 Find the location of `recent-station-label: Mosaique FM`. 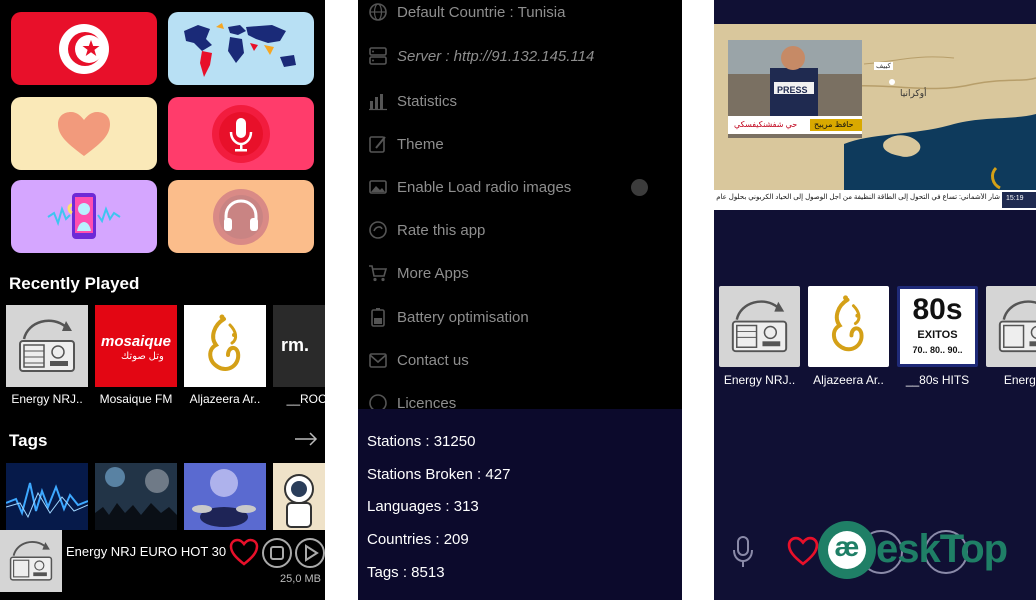

recent-station-label: Mosaique FM is located at coordinates (136, 399).